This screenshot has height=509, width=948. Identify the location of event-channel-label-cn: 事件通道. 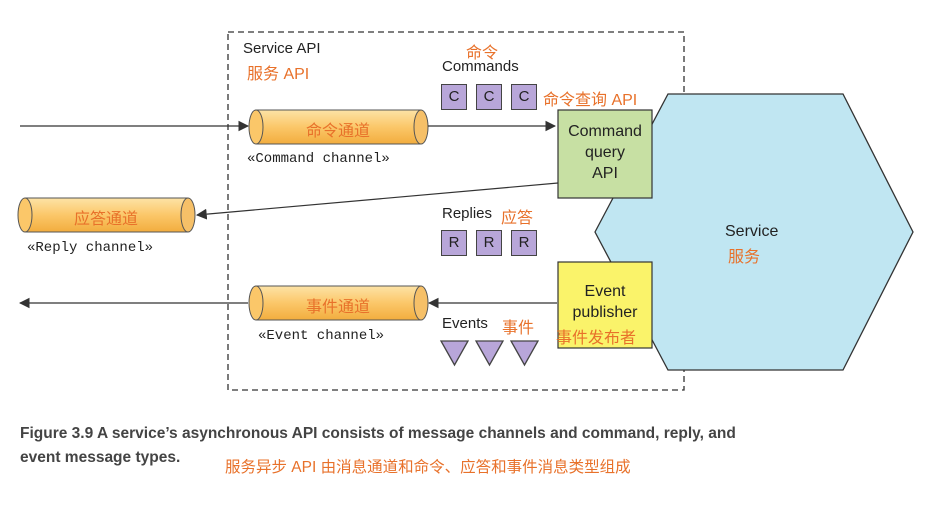
(337, 307).